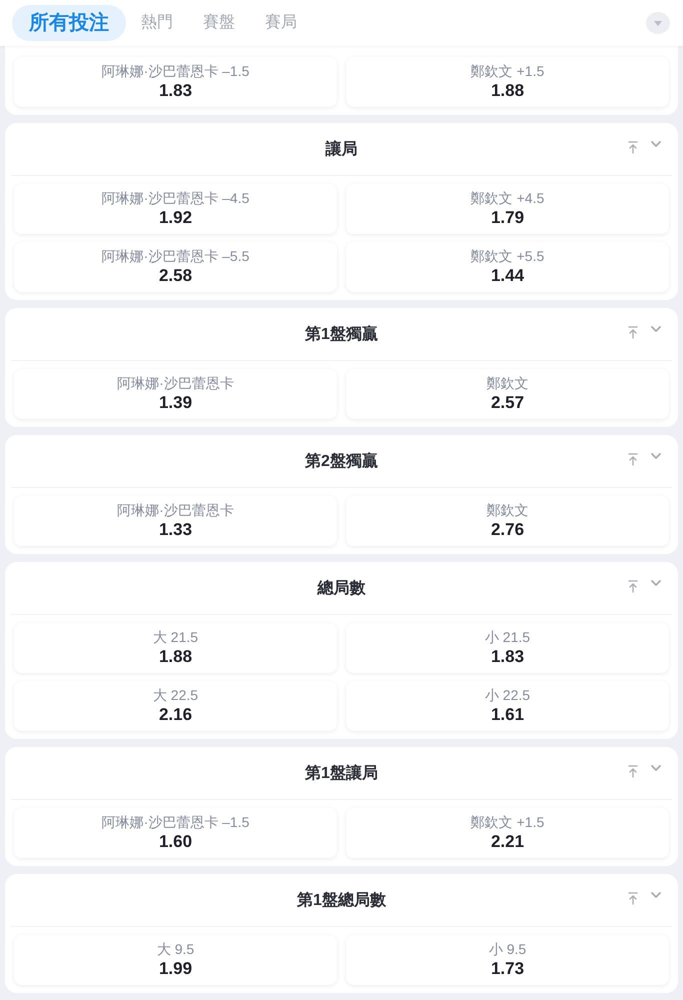 The image size is (683, 1000). I want to click on odds-value: 1.61, so click(507, 715).